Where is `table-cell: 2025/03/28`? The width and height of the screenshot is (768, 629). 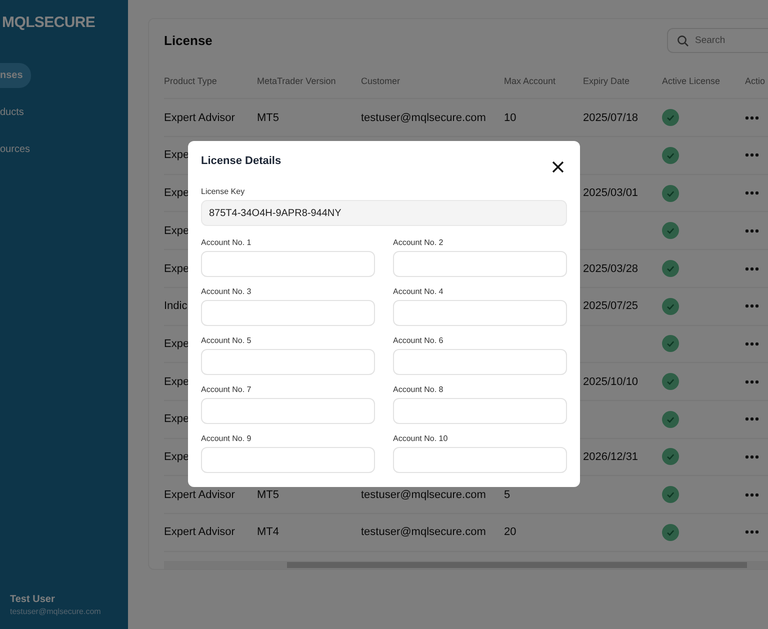 table-cell: 2025/03/28 is located at coordinates (610, 268).